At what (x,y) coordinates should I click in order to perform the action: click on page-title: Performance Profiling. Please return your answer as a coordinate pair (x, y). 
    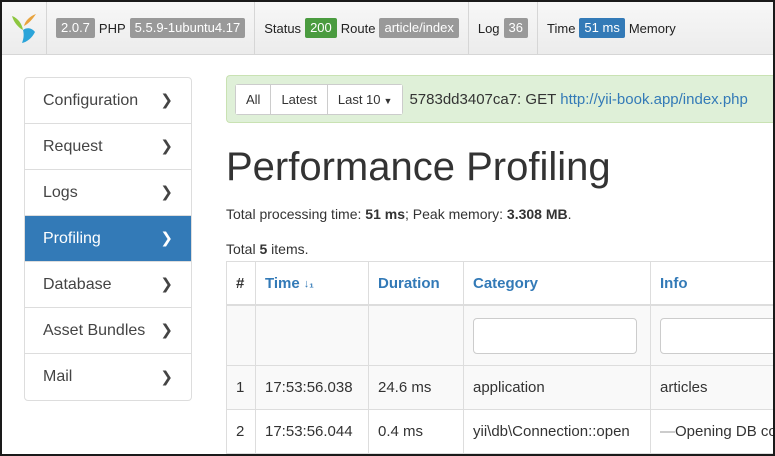
    Looking at the image, I should click on (418, 167).